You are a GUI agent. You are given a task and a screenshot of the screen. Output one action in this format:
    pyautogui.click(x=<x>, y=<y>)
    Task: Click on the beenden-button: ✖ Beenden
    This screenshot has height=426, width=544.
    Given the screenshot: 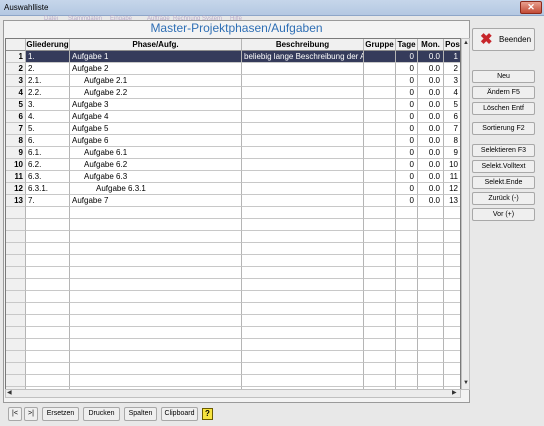 What is the action you would take?
    pyautogui.click(x=503, y=39)
    